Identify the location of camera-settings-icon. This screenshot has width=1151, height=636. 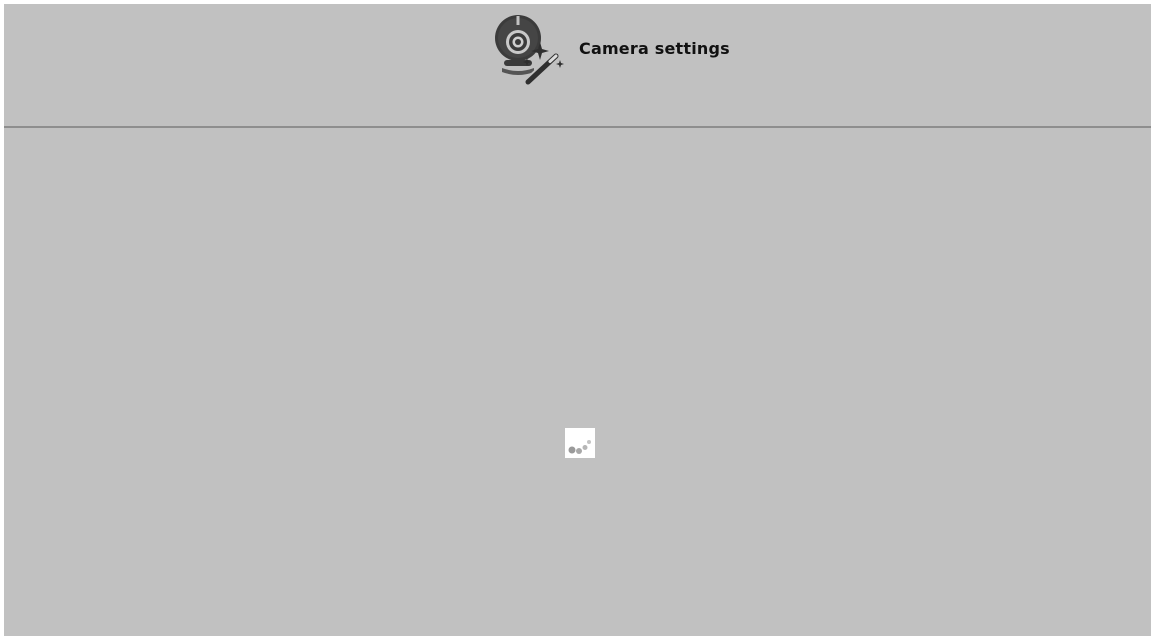
(530, 50).